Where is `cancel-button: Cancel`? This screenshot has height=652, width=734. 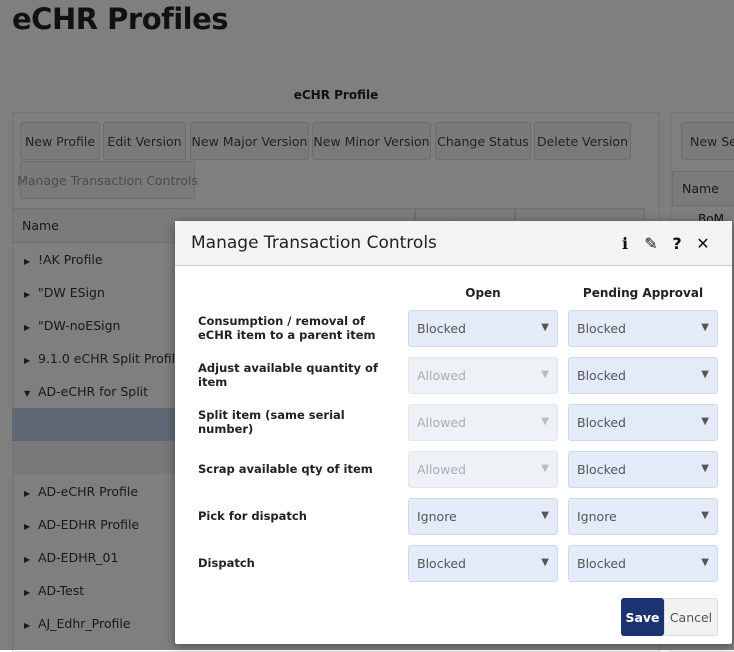
cancel-button: Cancel is located at coordinates (691, 617).